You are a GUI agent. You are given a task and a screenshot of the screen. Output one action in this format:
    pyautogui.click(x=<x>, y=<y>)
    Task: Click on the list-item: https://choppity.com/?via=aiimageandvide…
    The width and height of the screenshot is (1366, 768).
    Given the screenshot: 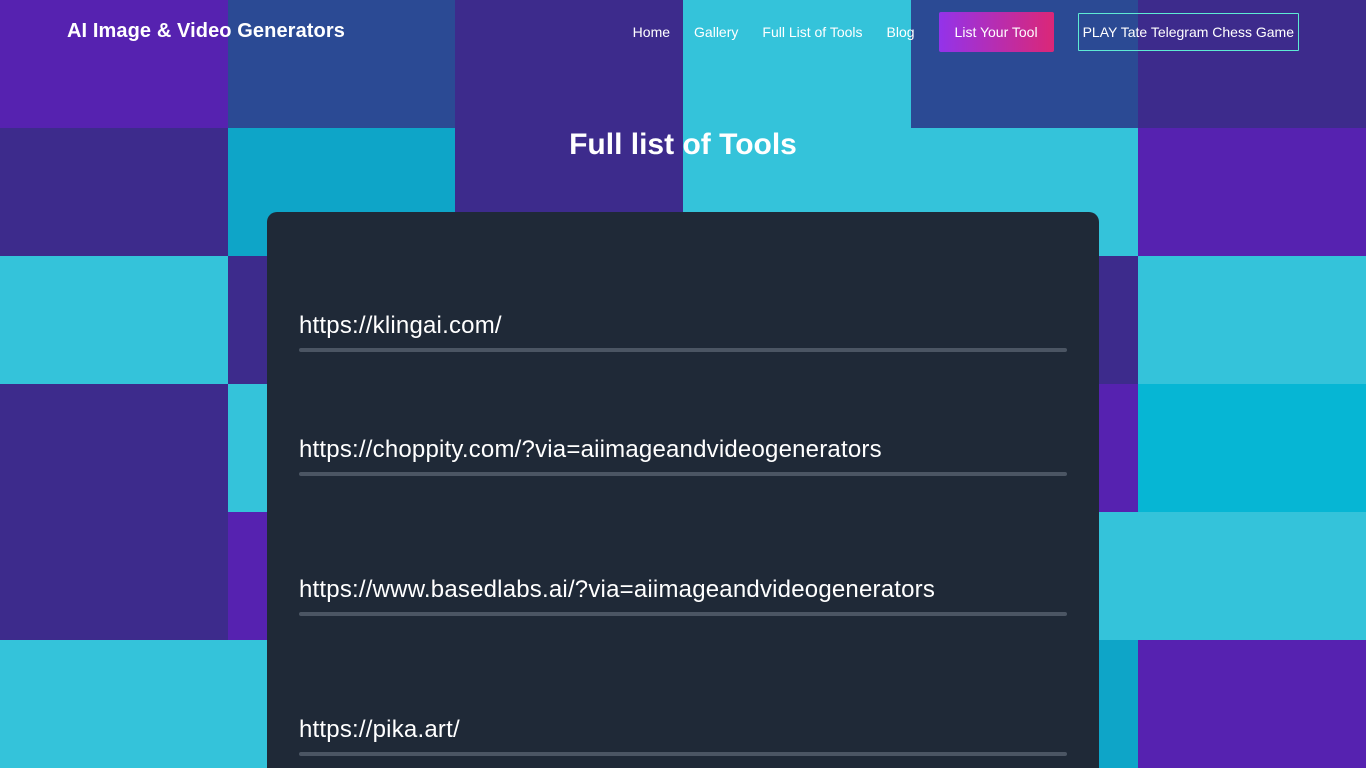 What is the action you would take?
    pyautogui.click(x=683, y=406)
    